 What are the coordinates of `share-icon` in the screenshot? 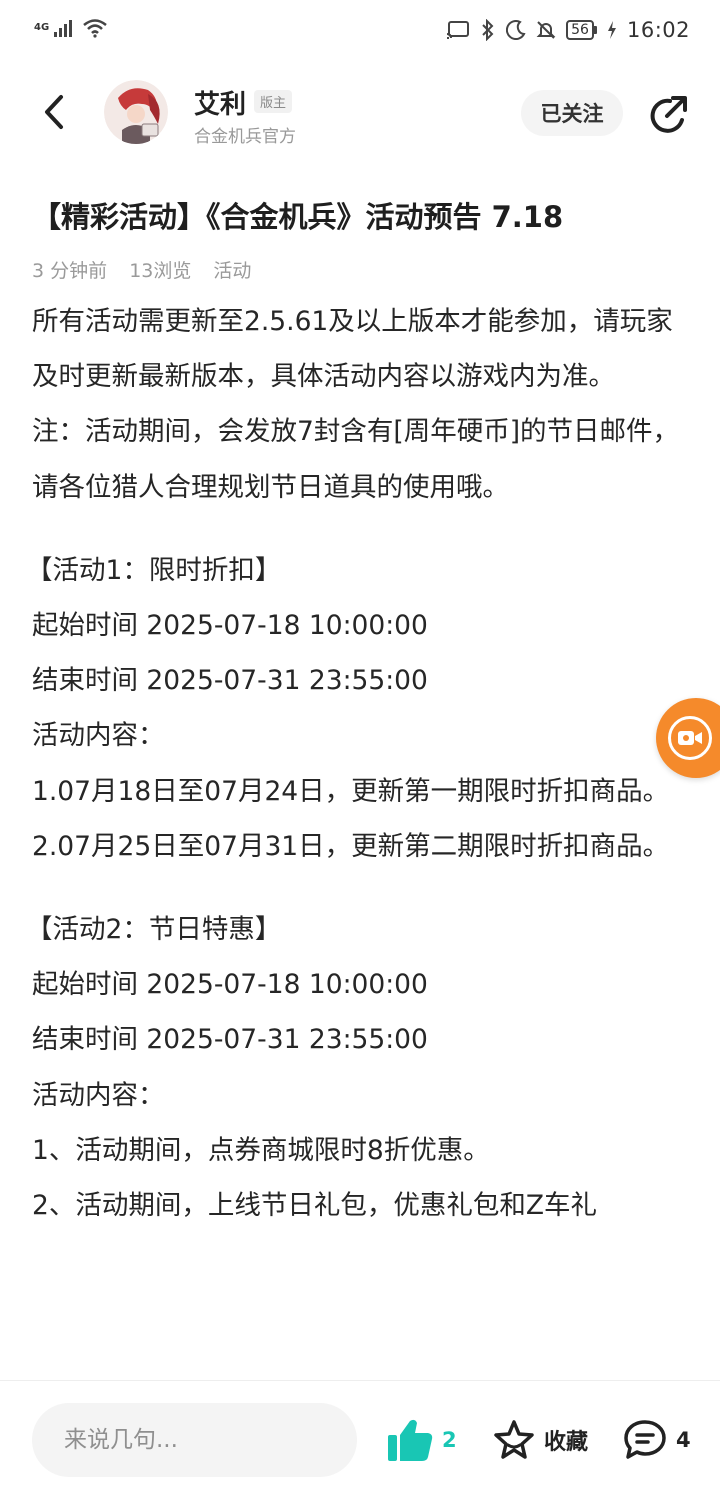 It's located at (668, 114).